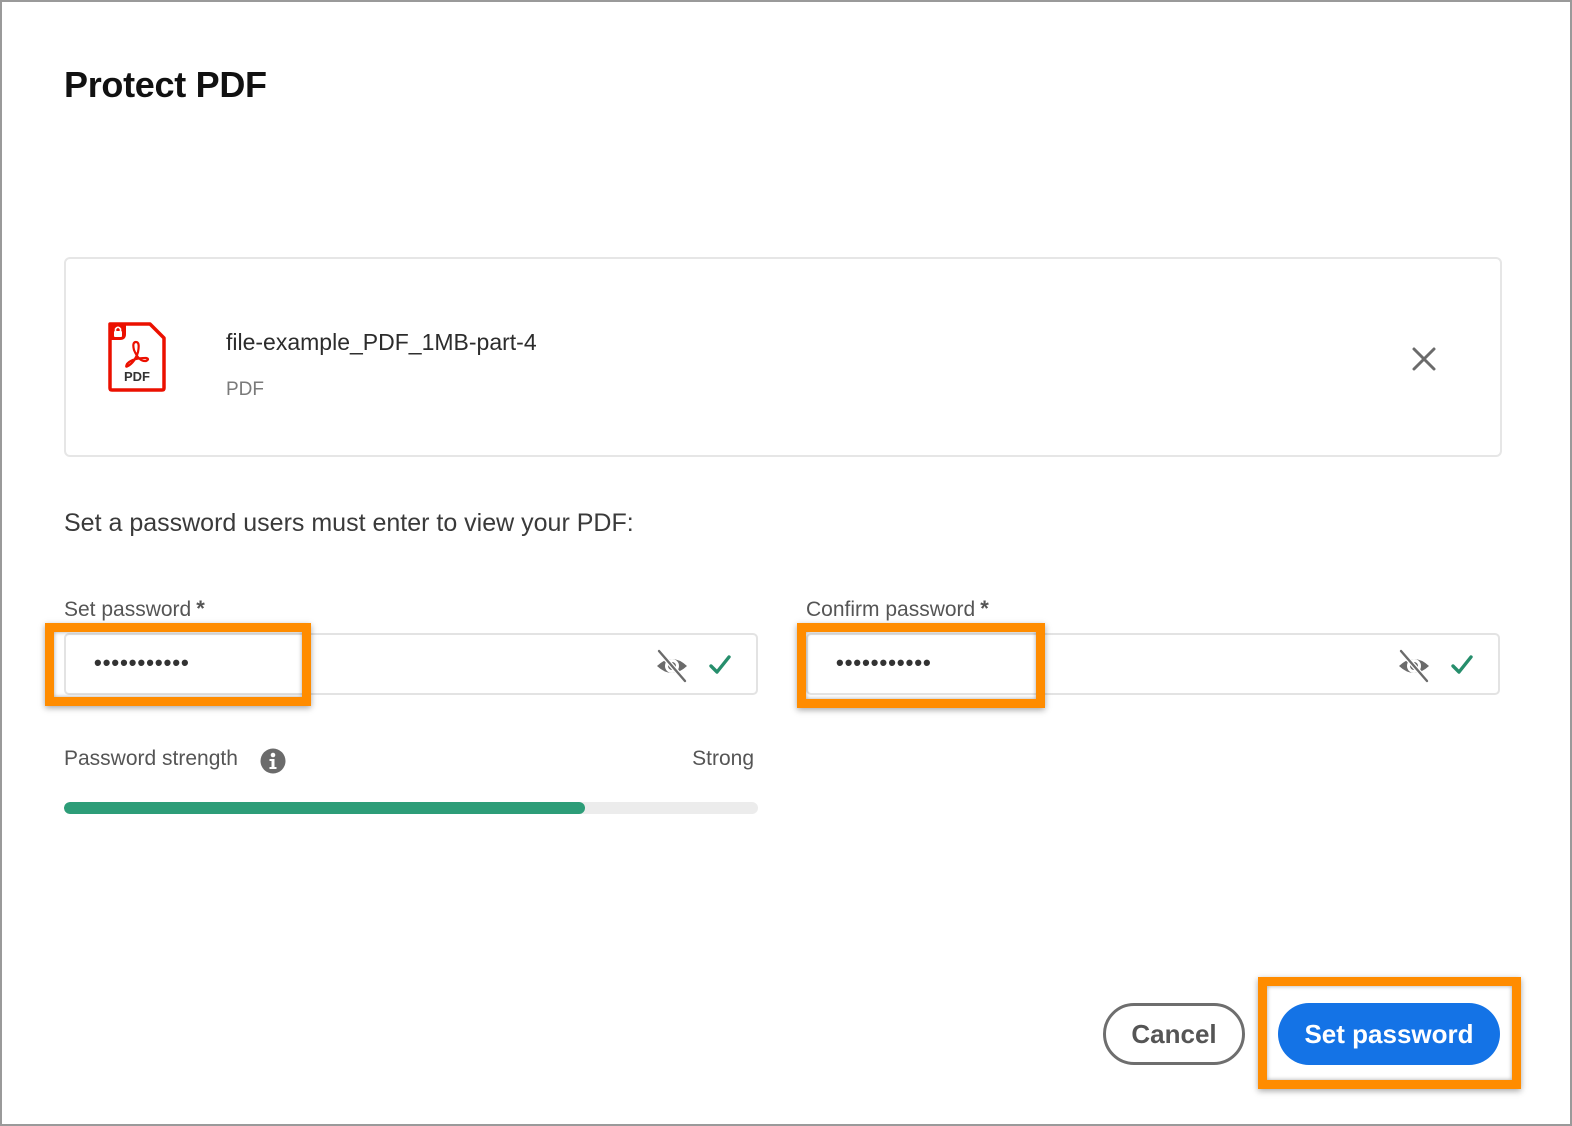 This screenshot has height=1126, width=1572. Describe the element at coordinates (891, 609) in the screenshot. I see `confirm-password-label-text: Confirm password` at that location.